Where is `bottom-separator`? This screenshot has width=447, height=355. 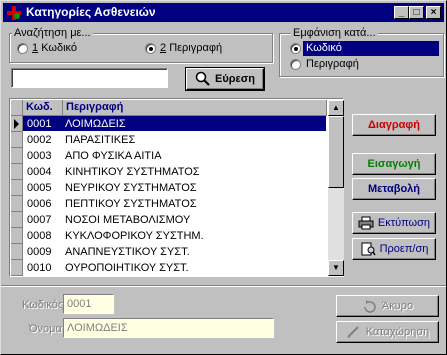 bottom-separator is located at coordinates (223, 286).